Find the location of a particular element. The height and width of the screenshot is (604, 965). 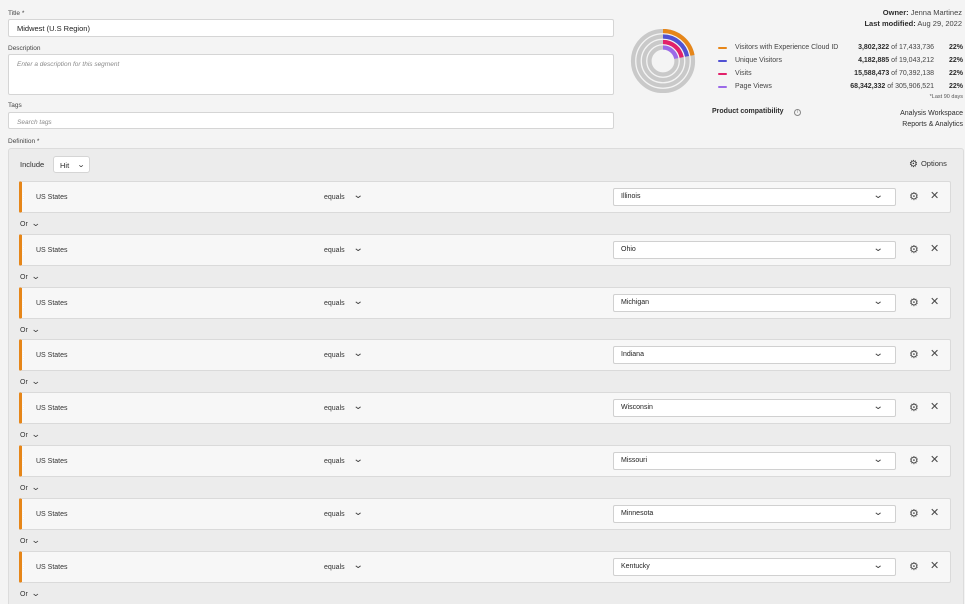

rule-row: US States equals ⌄ Illinois ⌄ ⚙ ✕ is located at coordinates (485, 197).